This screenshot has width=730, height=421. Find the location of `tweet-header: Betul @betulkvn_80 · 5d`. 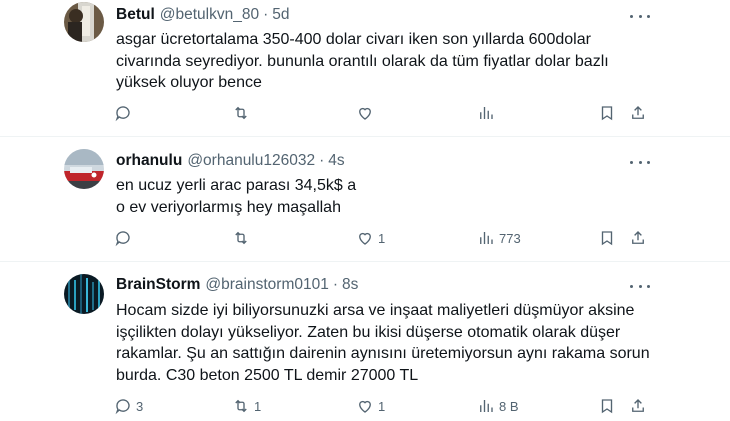

tweet-header: Betul @betulkvn_80 · 5d is located at coordinates (203, 15).